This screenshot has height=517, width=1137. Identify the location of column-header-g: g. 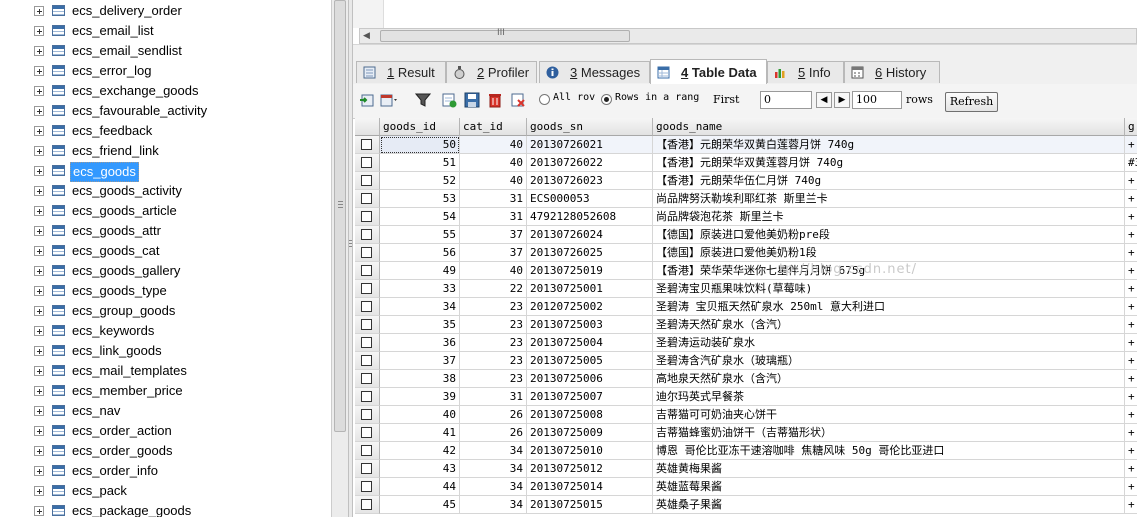
(1131, 127).